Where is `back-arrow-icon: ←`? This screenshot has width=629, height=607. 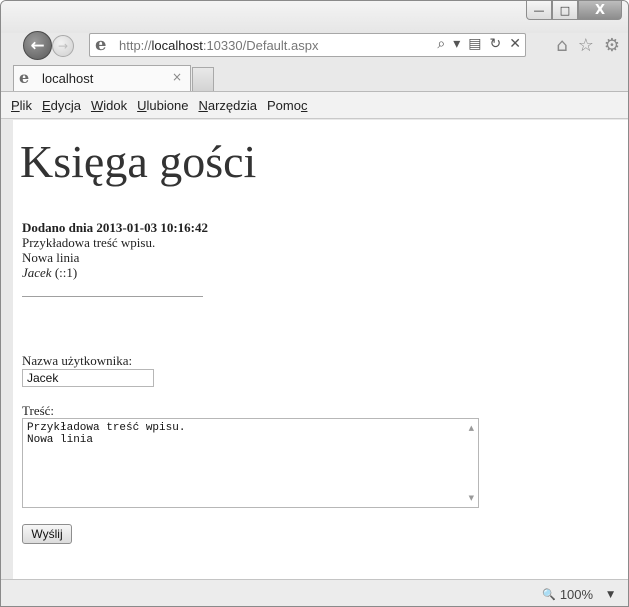 back-arrow-icon: ← is located at coordinates (37, 45).